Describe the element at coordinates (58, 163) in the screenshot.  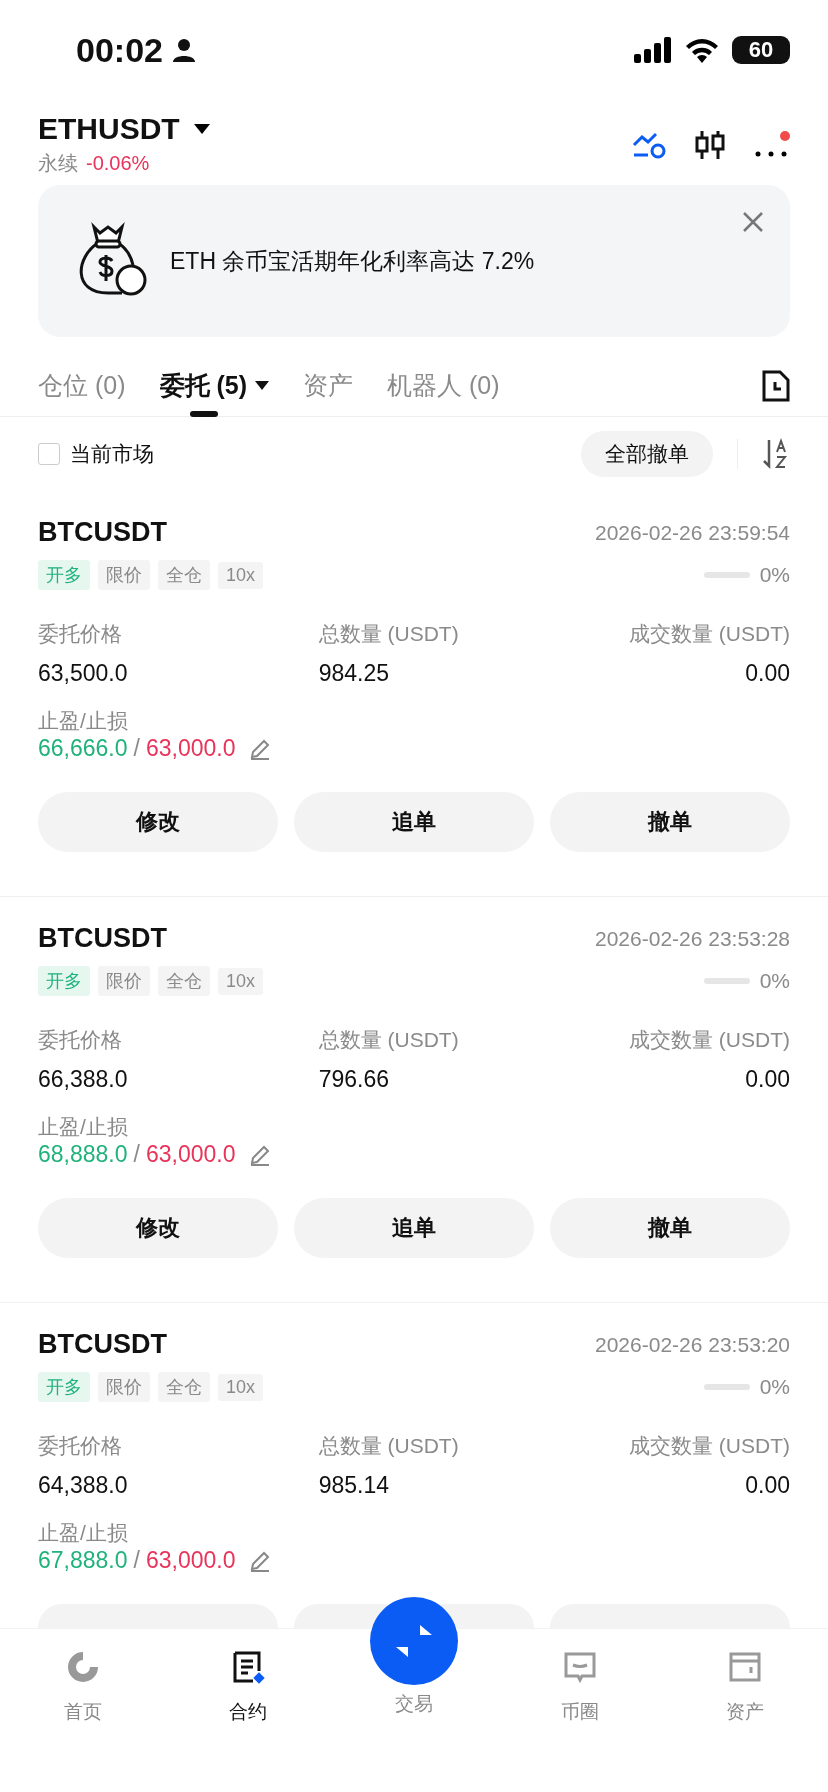
I see `contract-type: 永续` at that location.